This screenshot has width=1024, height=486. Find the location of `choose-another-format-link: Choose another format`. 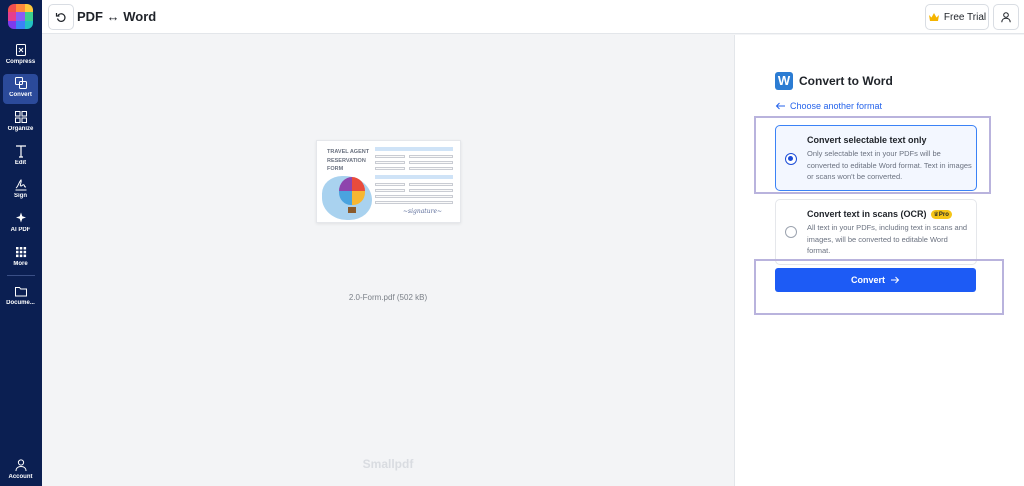

choose-another-format-link: Choose another format is located at coordinates (828, 106).